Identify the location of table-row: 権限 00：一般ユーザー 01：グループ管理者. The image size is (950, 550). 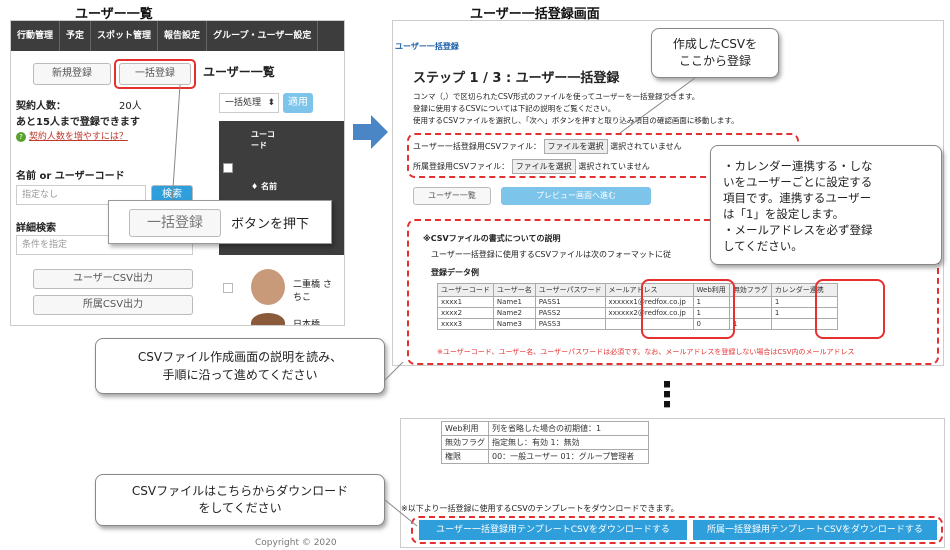
(545, 456).